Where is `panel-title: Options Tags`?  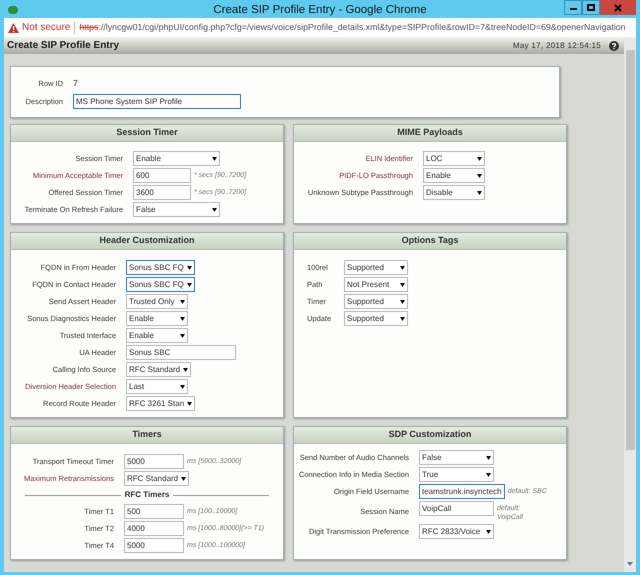
panel-title: Options Tags is located at coordinates (430, 241).